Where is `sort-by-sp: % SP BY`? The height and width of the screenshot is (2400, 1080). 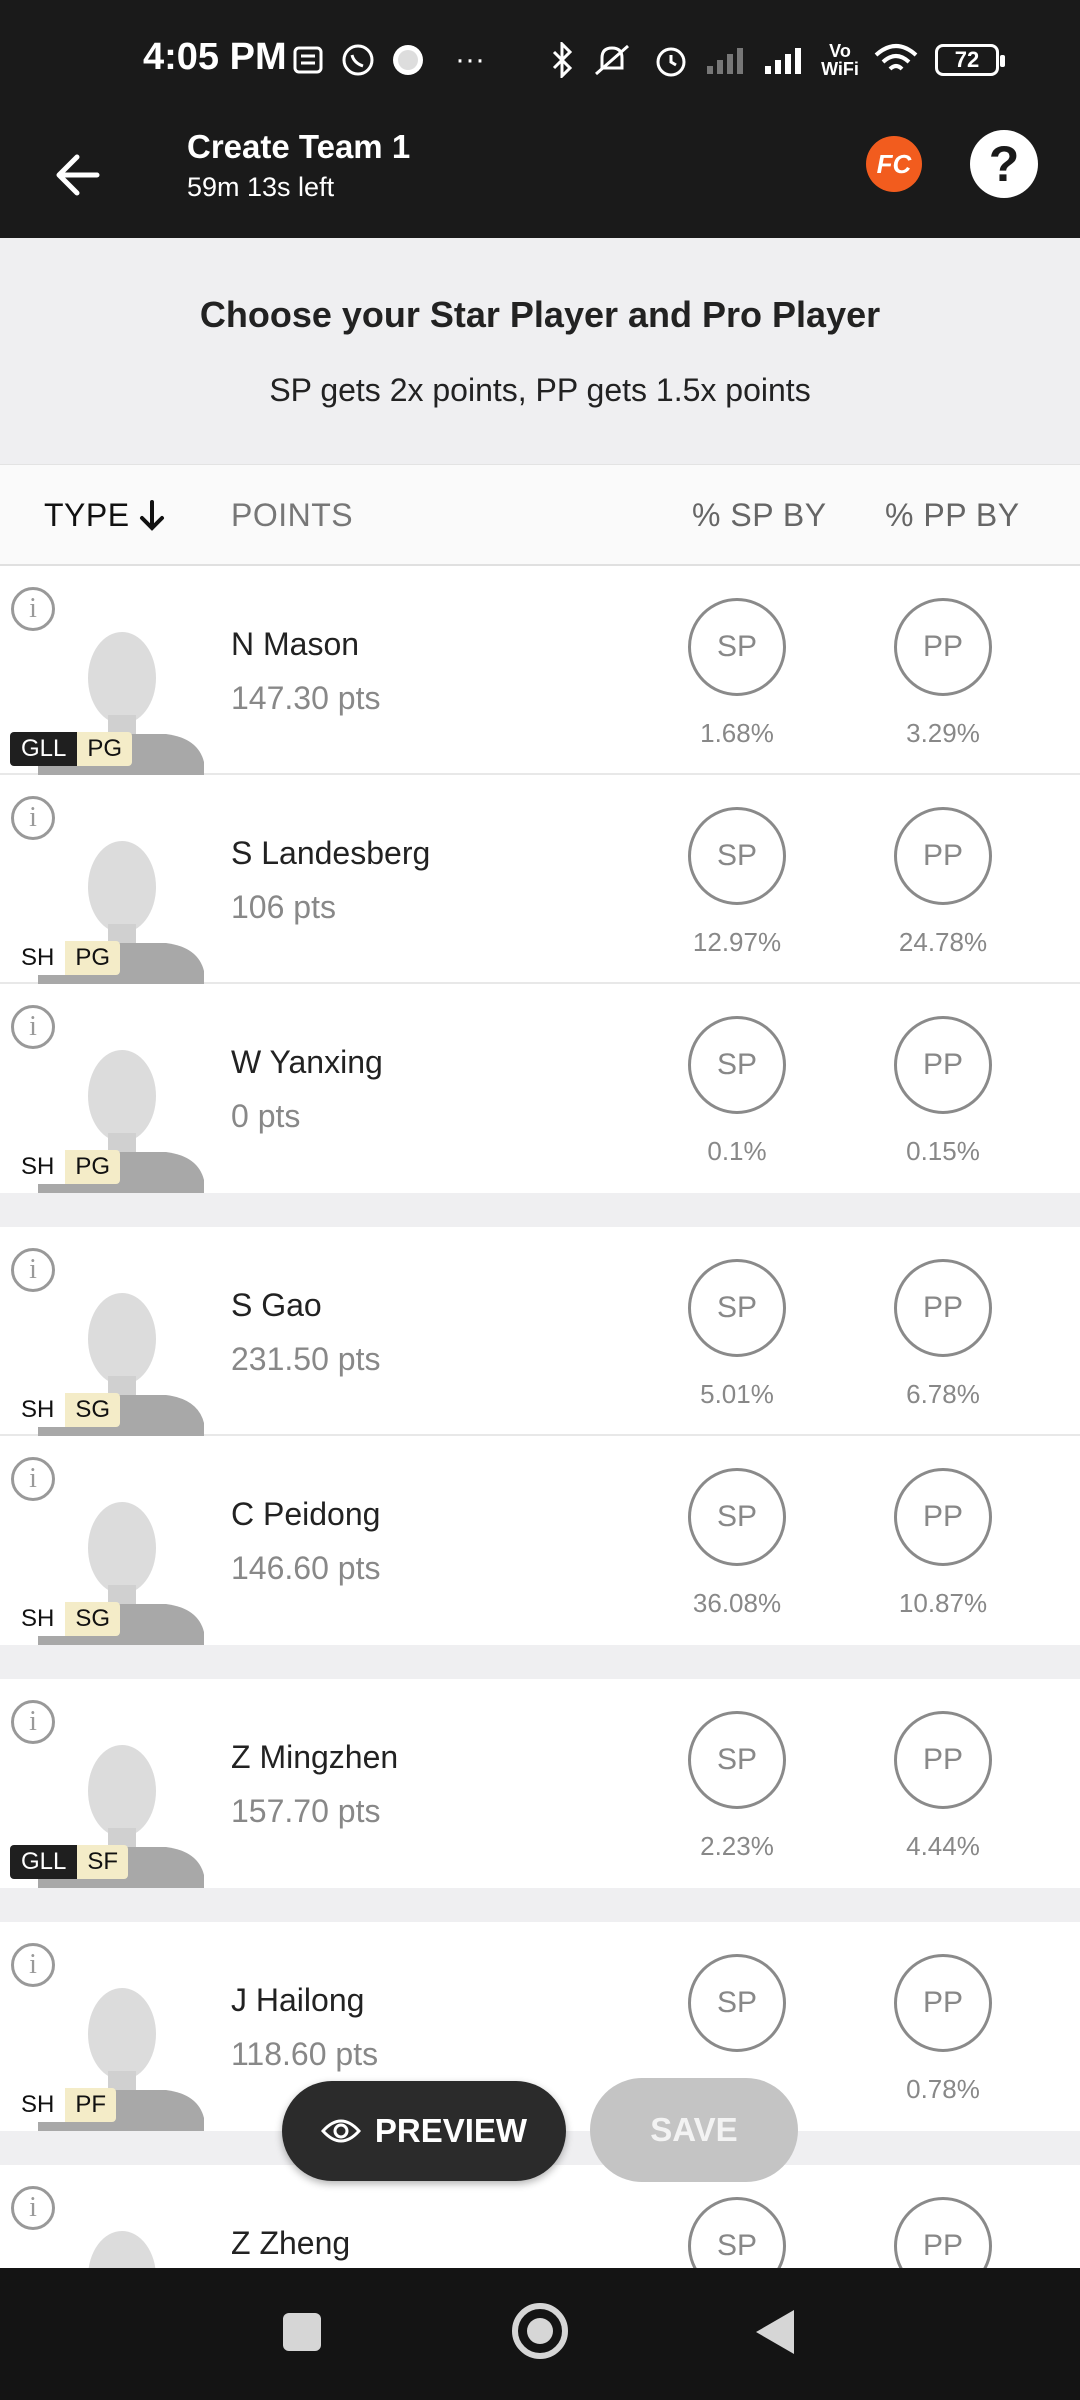
sort-by-sp: % SP BY is located at coordinates (759, 515).